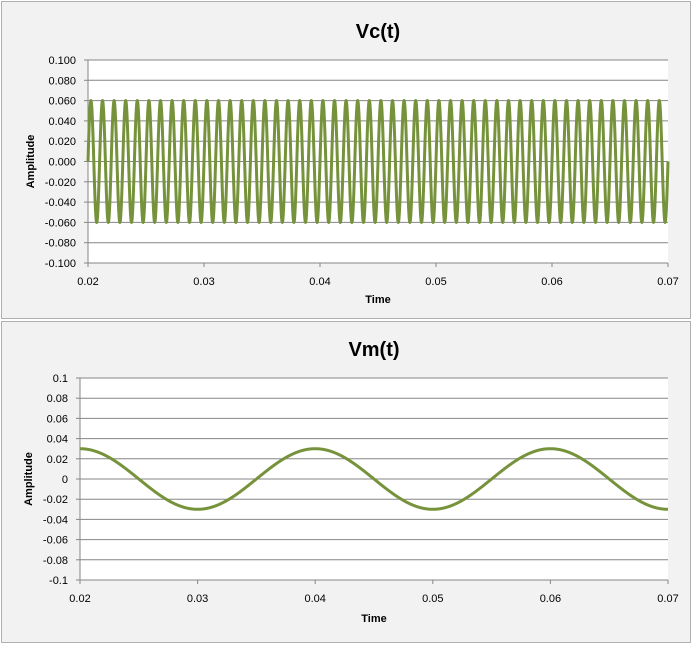  Describe the element at coordinates (55, 500) in the screenshot. I see `y-tick-label: -0.02` at that location.